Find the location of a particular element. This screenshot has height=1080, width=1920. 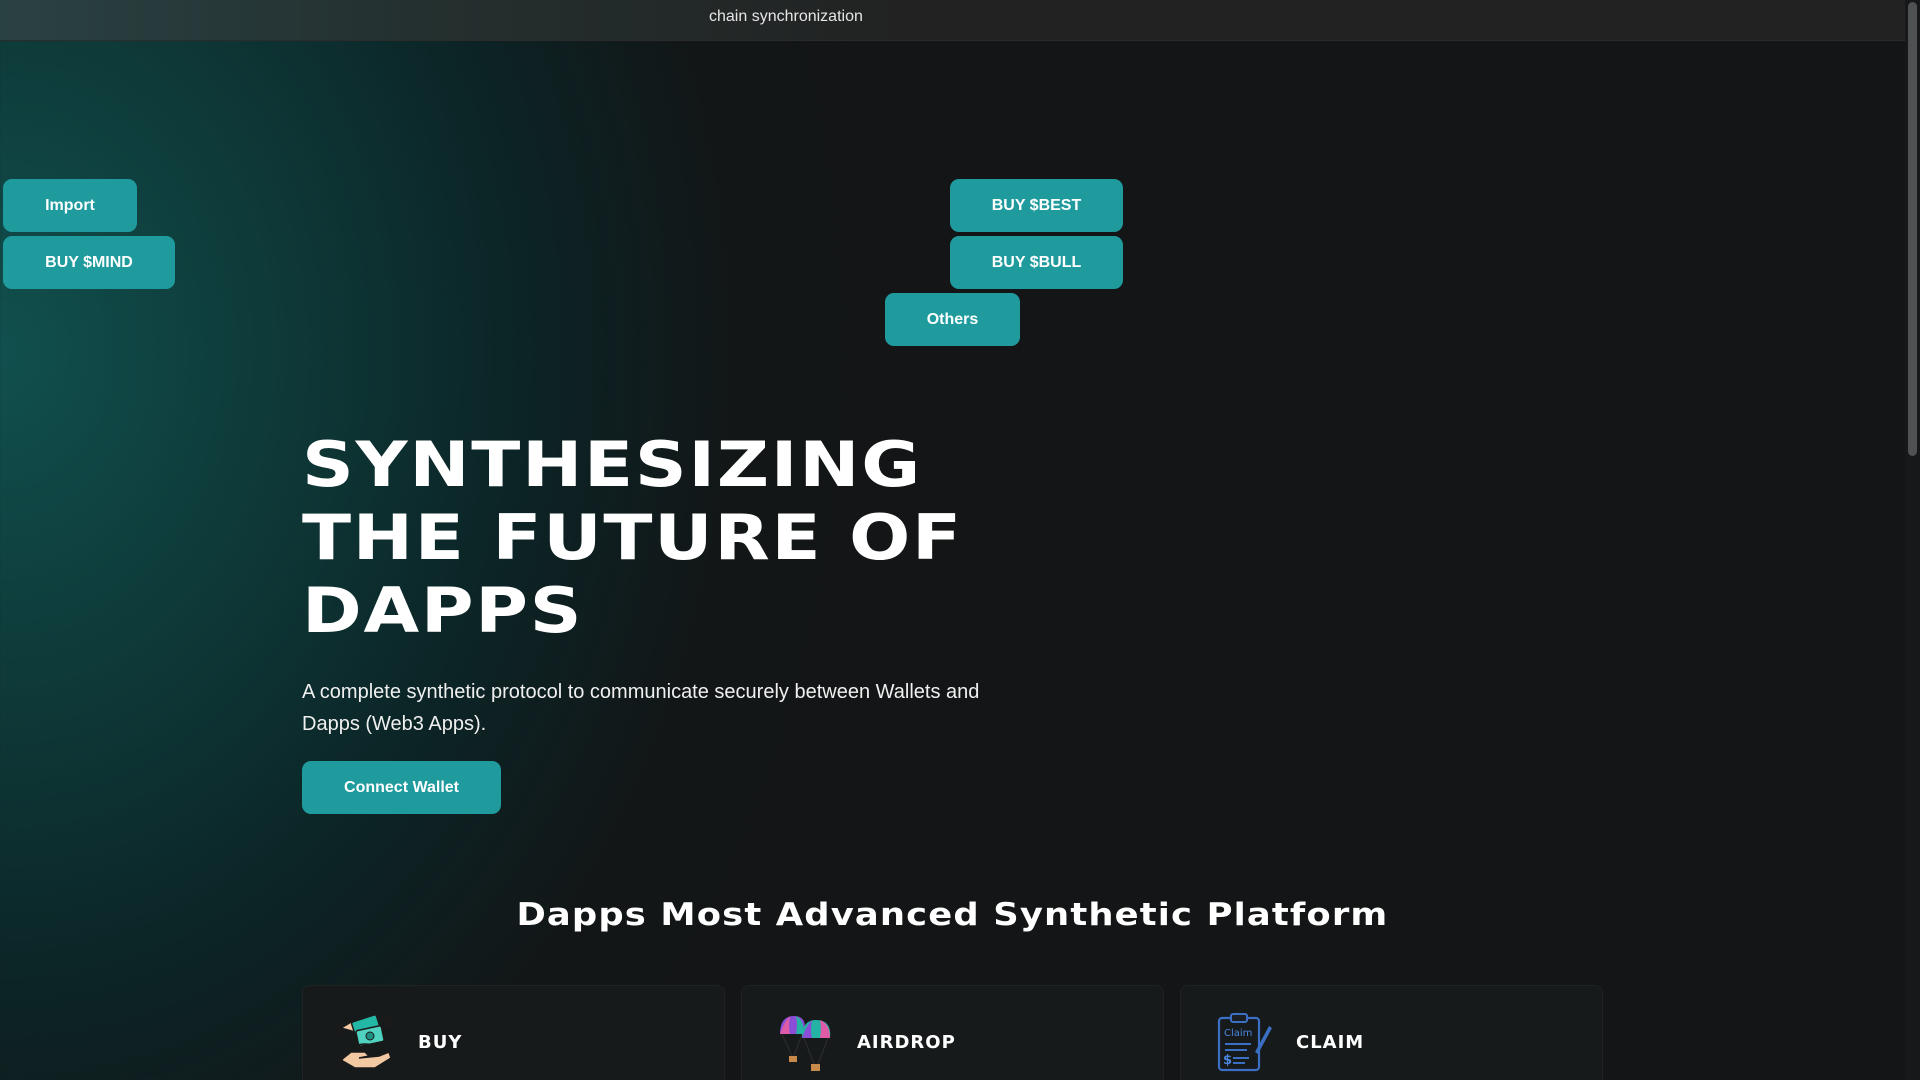

connect-wallet-button: Connect Wallet is located at coordinates (401, 787).